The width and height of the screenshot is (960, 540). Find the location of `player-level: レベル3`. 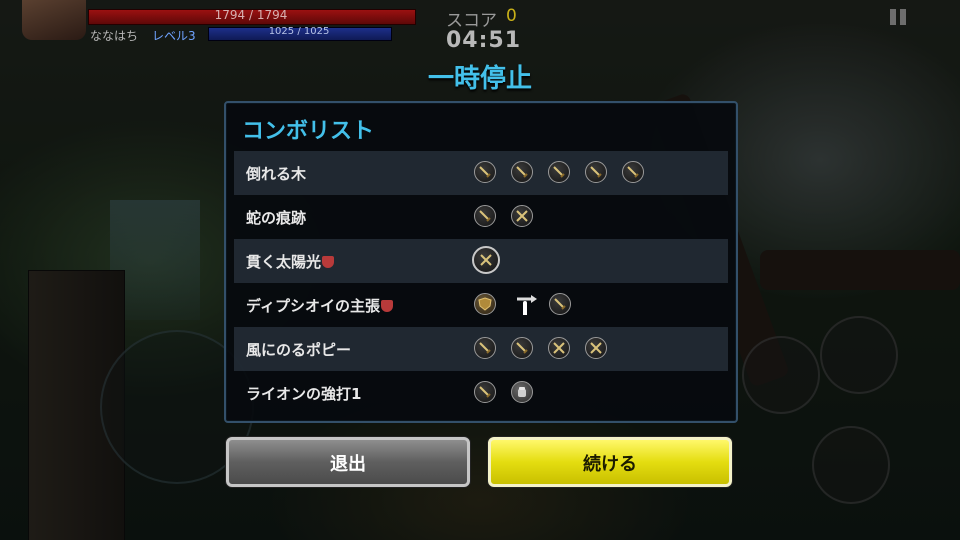

player-level: レベル3 is located at coordinates (174, 36).